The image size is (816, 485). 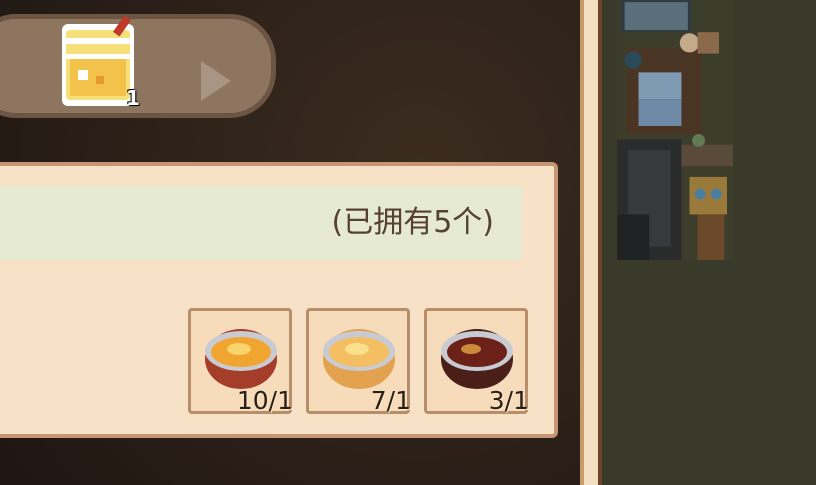 What do you see at coordinates (133, 98) in the screenshot?
I see `drink-count: 1` at bounding box center [133, 98].